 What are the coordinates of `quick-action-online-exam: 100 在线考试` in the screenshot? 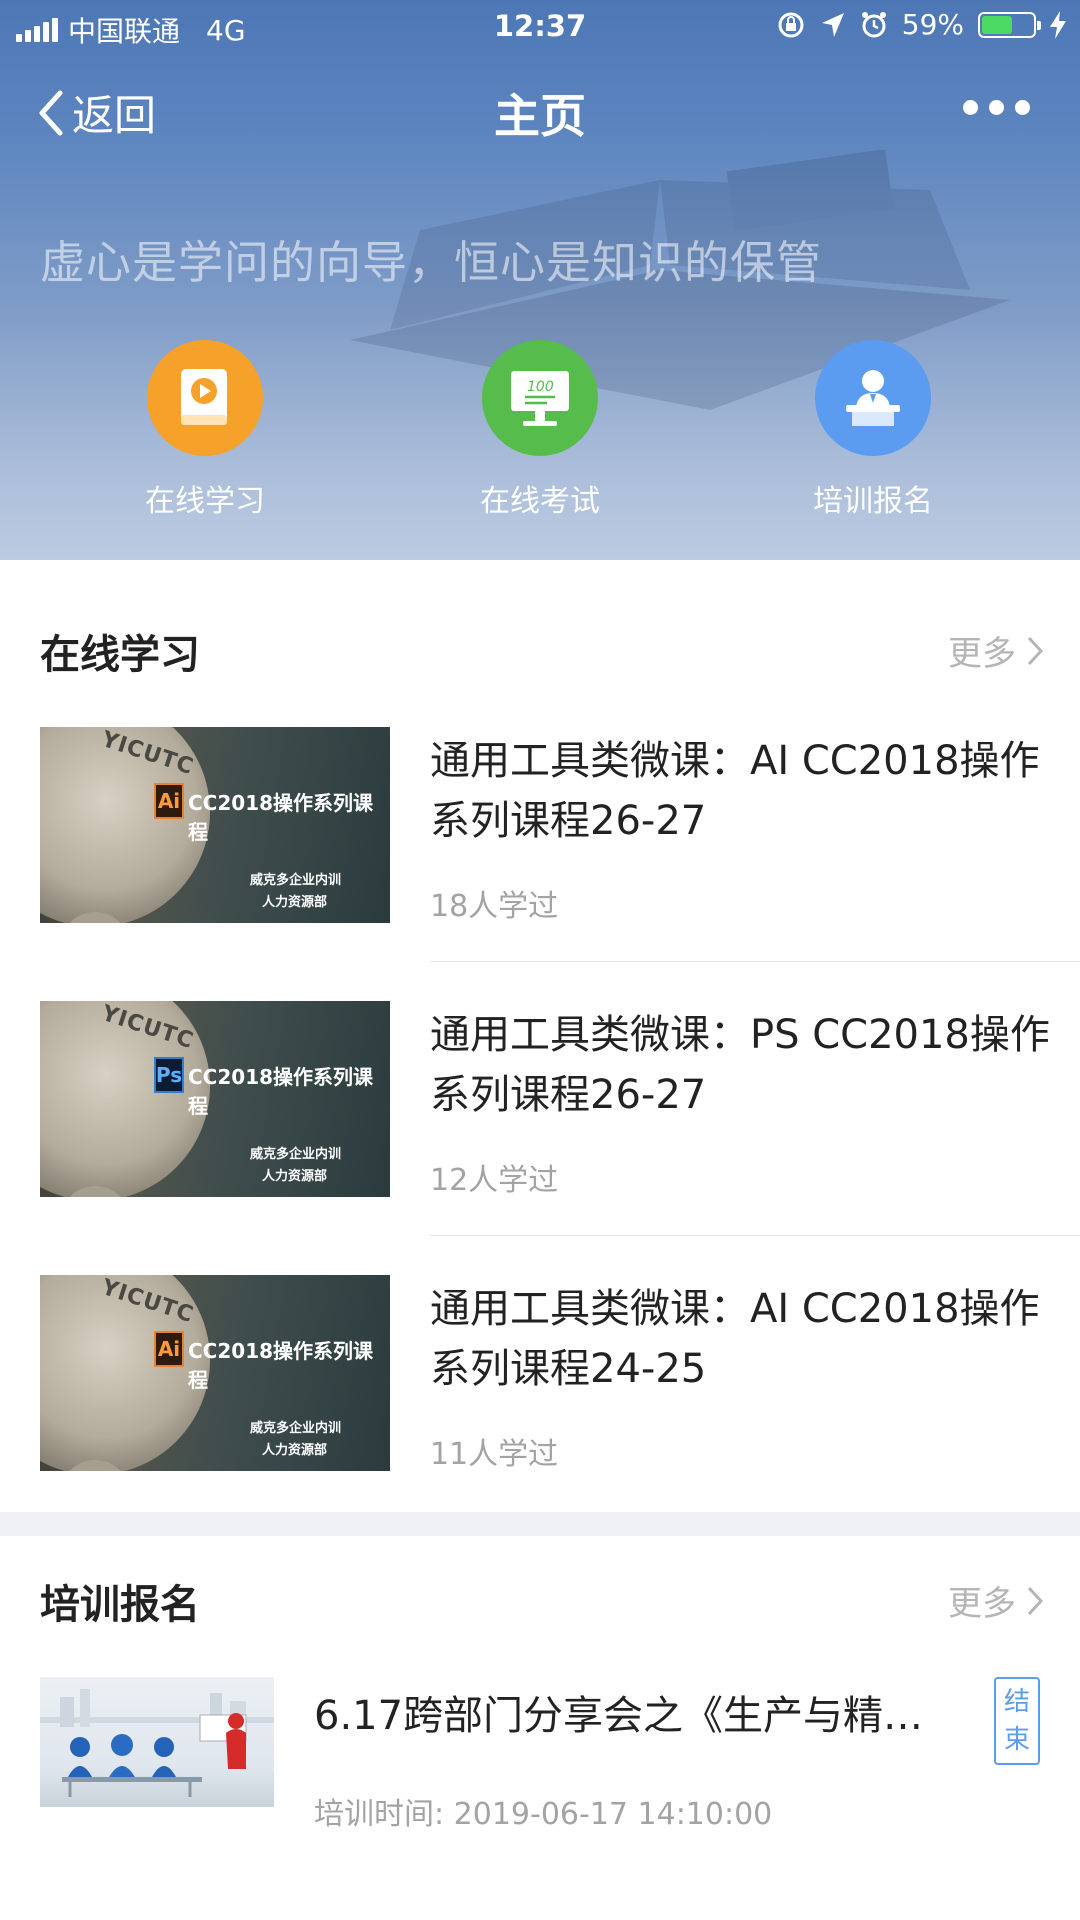 It's located at (540, 430).